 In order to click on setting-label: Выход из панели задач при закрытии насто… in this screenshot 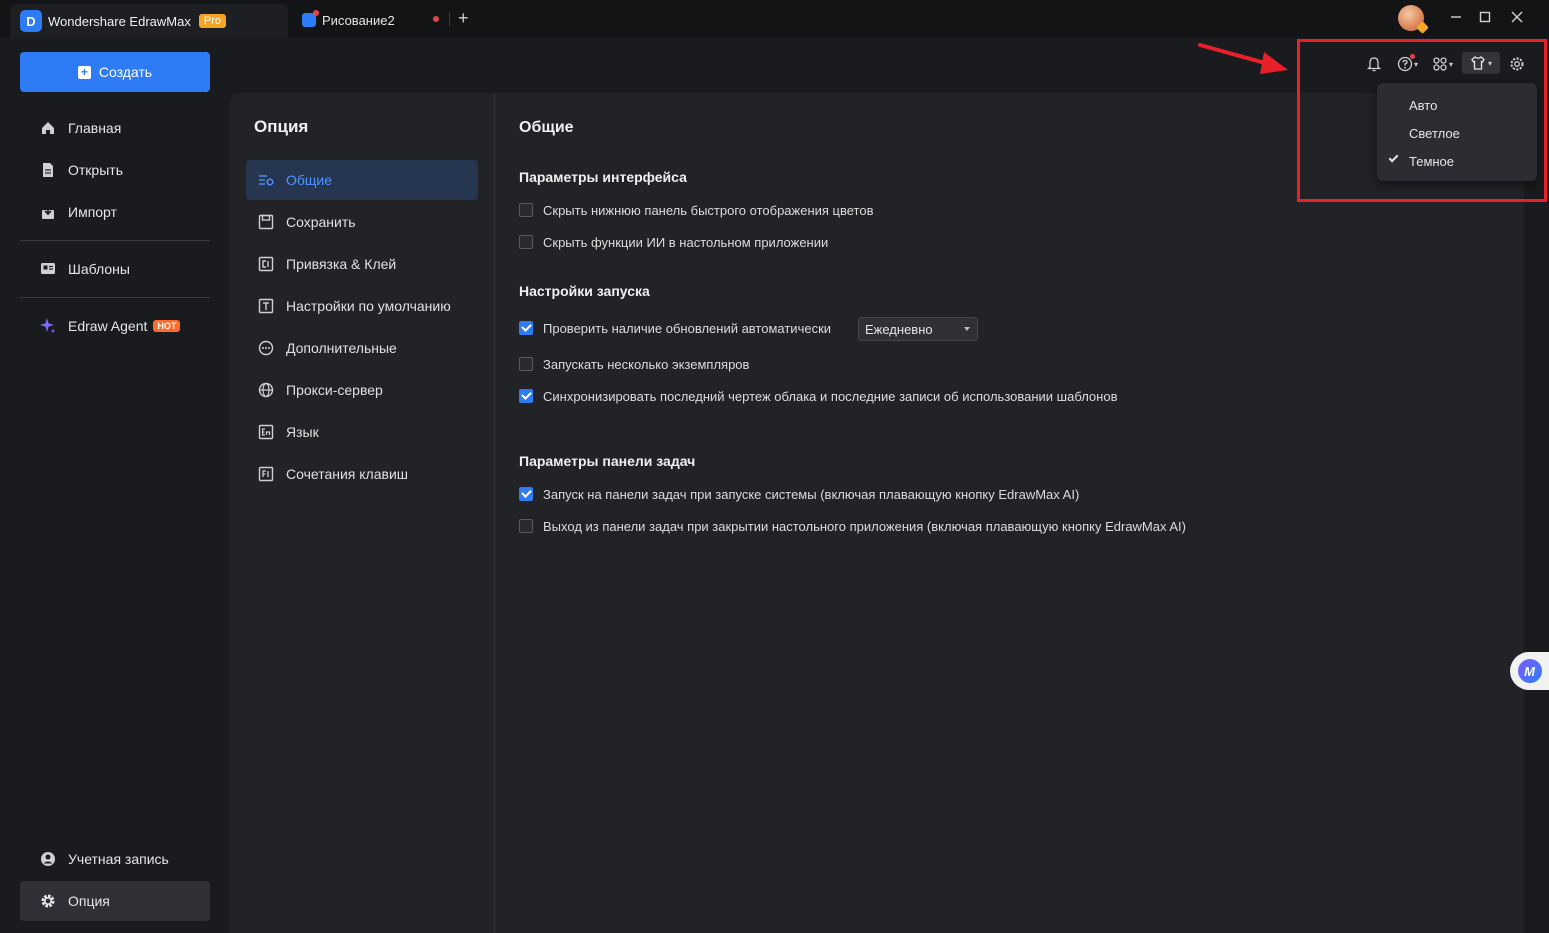, I will do `click(864, 526)`.